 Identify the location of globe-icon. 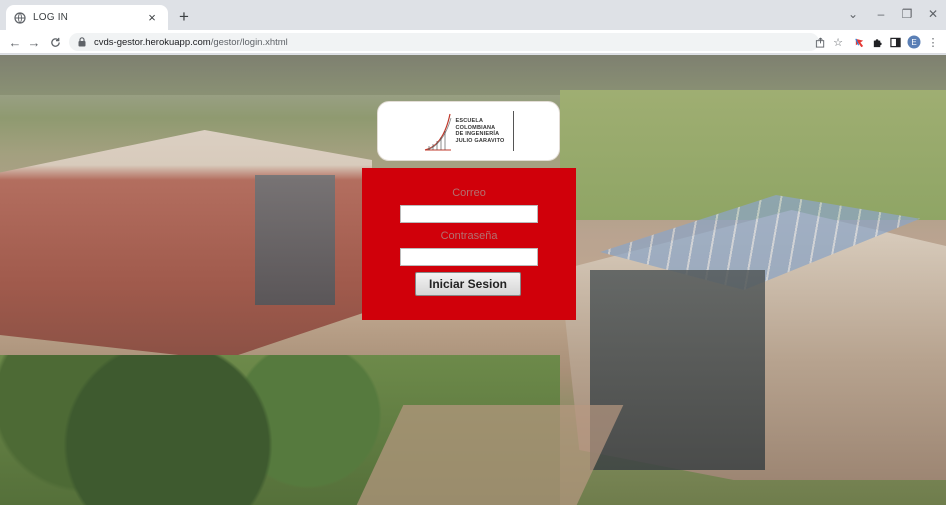
(20, 17).